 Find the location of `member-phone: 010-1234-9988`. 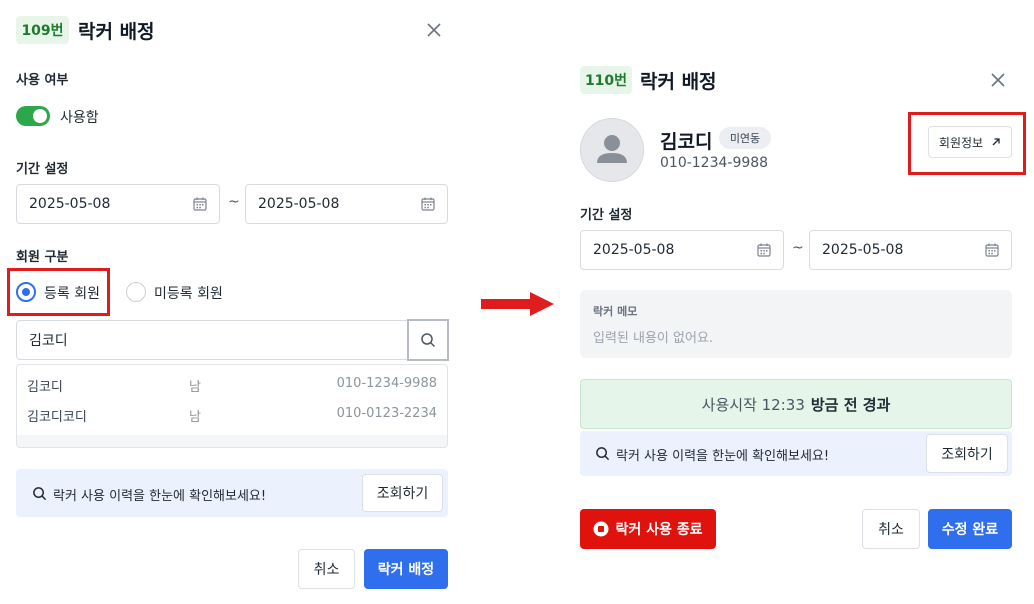

member-phone: 010-1234-9988 is located at coordinates (714, 163).